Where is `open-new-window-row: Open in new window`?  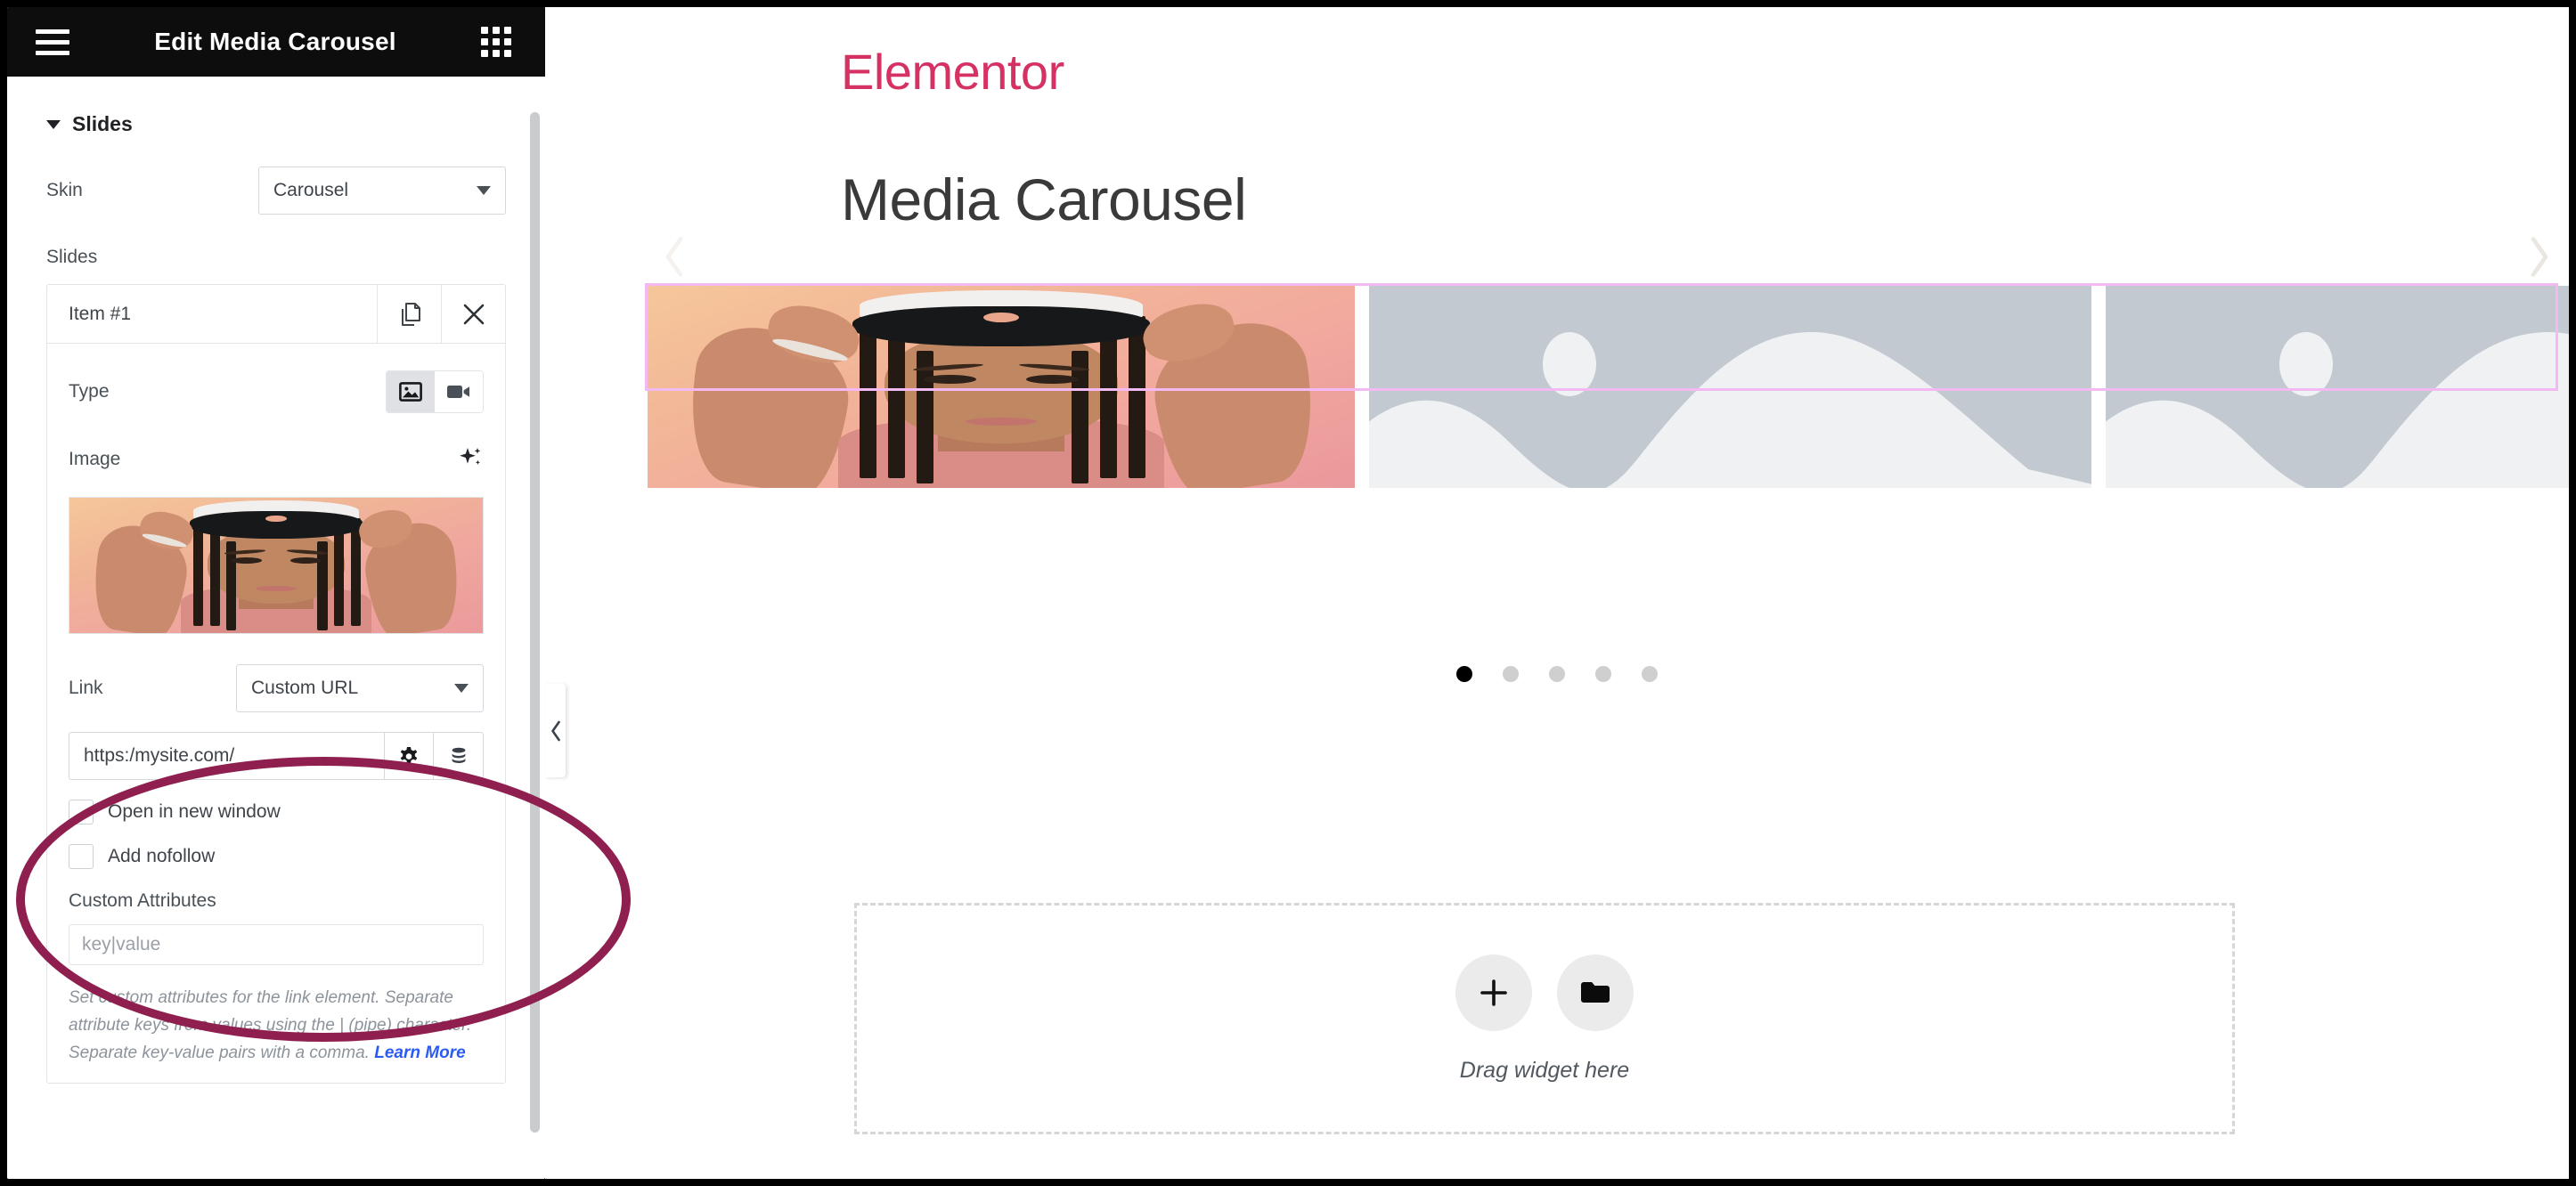 open-new-window-row: Open in new window is located at coordinates (276, 813).